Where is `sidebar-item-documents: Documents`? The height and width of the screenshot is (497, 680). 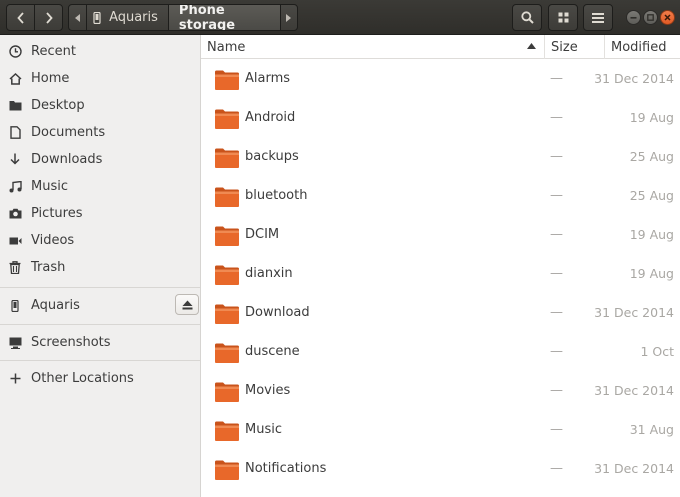
sidebar-item-documents: Documents is located at coordinates (100, 132).